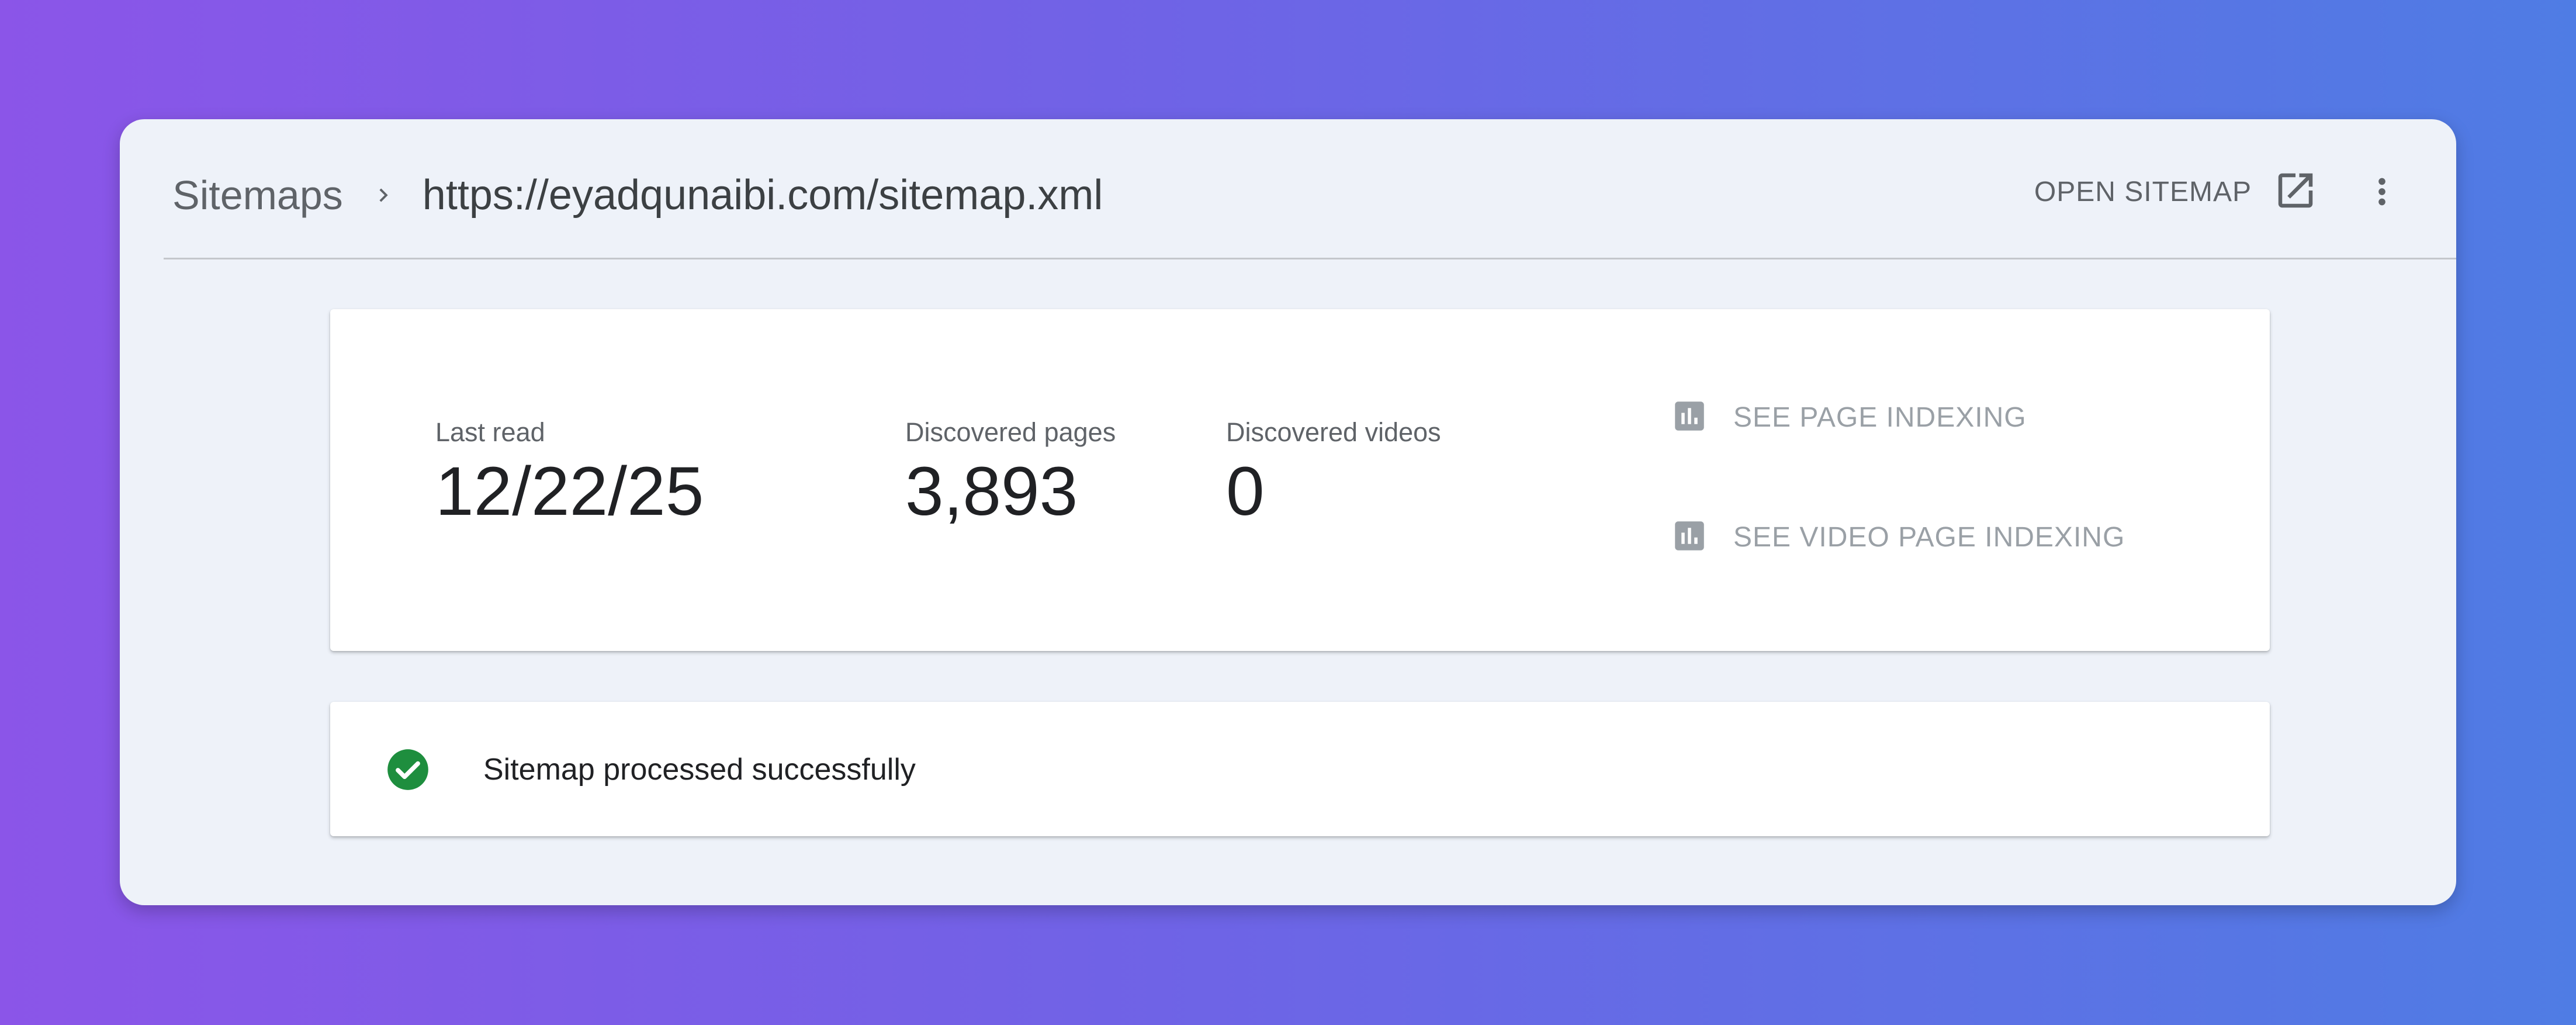 This screenshot has height=1025, width=2576. What do you see at coordinates (2143, 191) in the screenshot?
I see `open-sitemap-label: OPEN SITEMAP` at bounding box center [2143, 191].